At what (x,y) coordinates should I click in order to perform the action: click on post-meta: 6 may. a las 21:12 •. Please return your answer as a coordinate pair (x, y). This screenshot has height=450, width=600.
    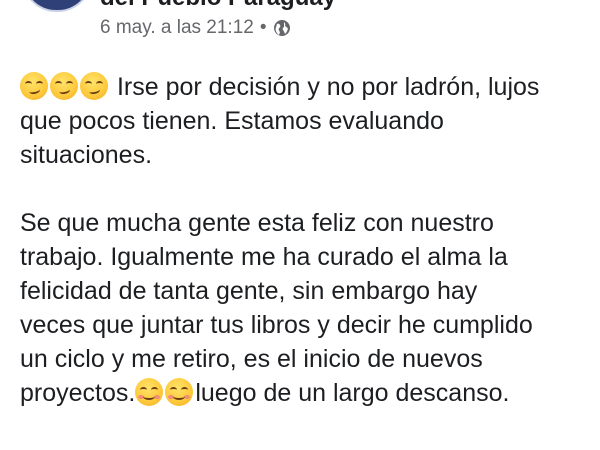
    Looking at the image, I should click on (195, 28).